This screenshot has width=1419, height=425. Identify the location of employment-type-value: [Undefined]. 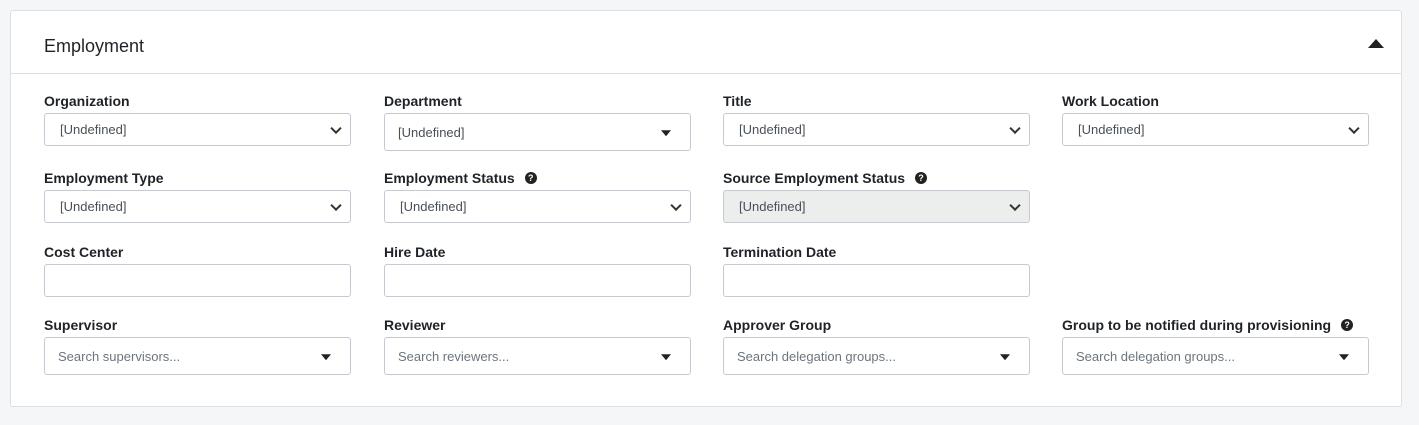
(93, 206).